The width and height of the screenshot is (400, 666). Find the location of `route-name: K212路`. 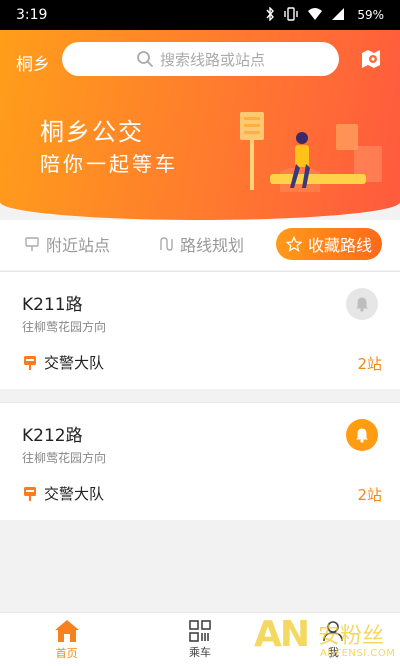

route-name: K212路 is located at coordinates (52, 436).